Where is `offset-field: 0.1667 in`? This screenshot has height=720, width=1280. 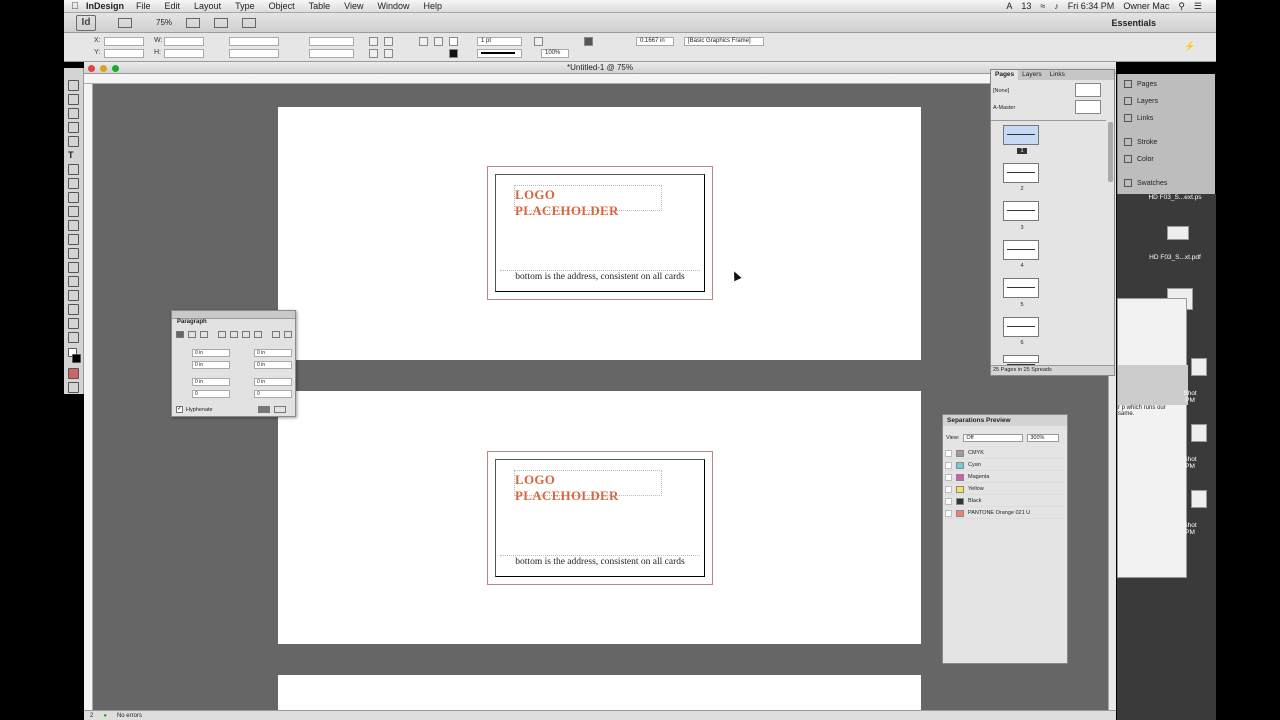 offset-field: 0.1667 in is located at coordinates (655, 41).